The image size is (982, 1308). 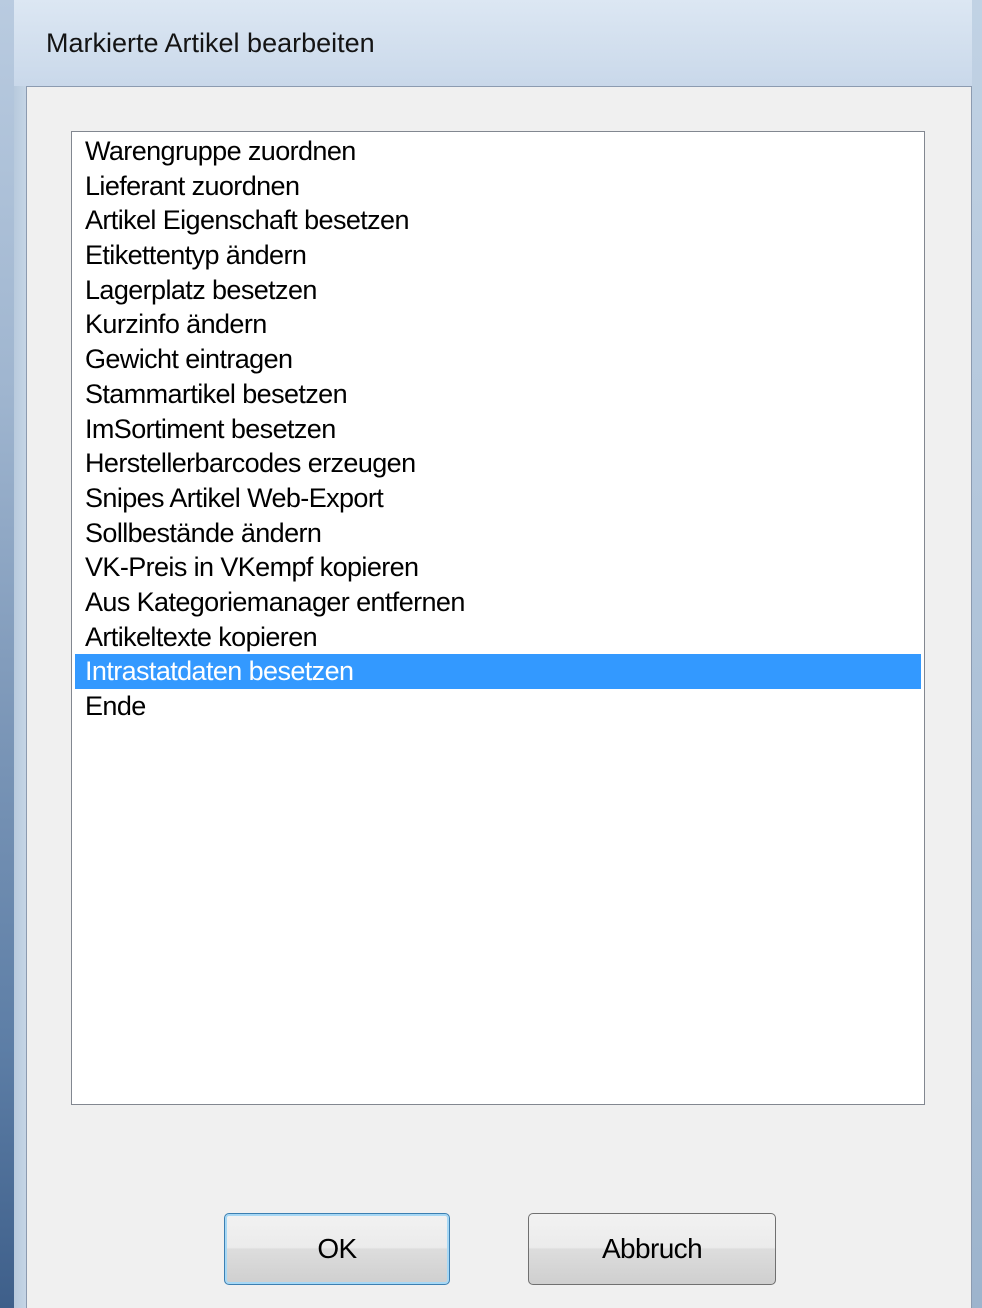 I want to click on ok-button: OK, so click(x=337, y=1249).